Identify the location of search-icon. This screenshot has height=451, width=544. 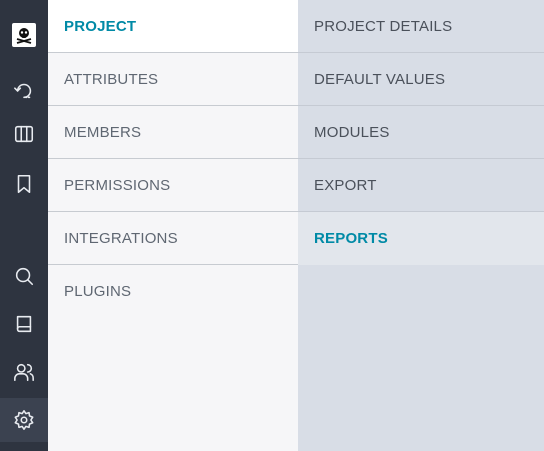
(24, 276).